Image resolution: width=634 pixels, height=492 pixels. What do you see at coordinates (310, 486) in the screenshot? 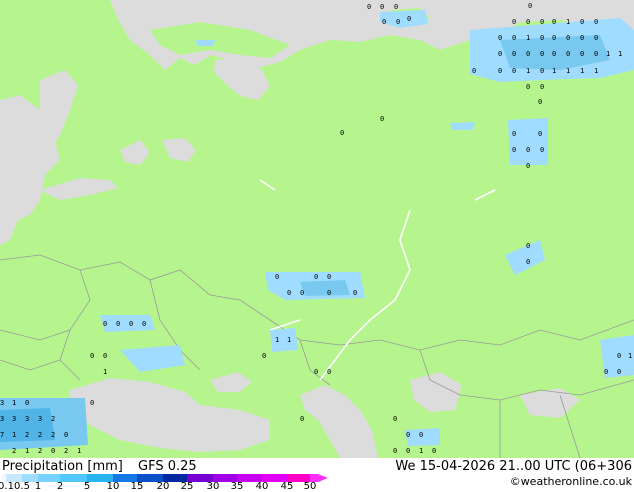
I see `colorbar-tick-label: 50` at bounding box center [310, 486].